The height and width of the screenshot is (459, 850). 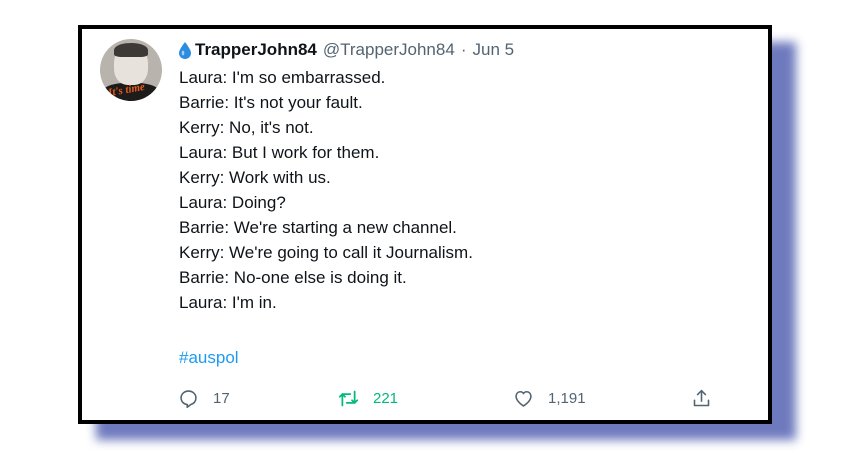 I want to click on like-button: 1,191, so click(x=549, y=398).